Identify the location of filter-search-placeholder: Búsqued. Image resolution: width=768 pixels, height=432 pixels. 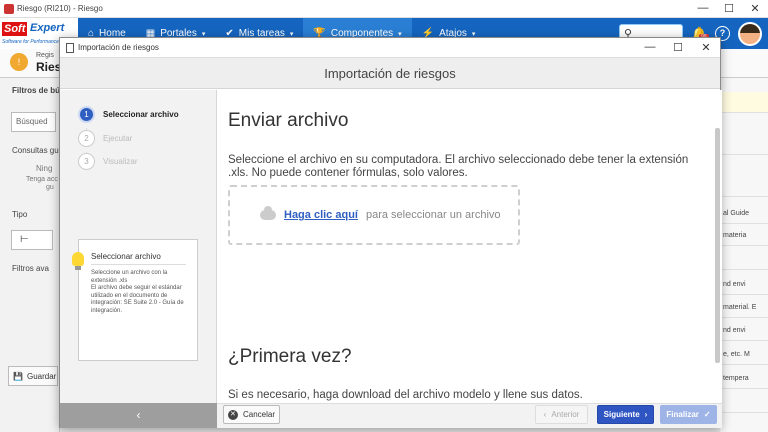
(32, 121).